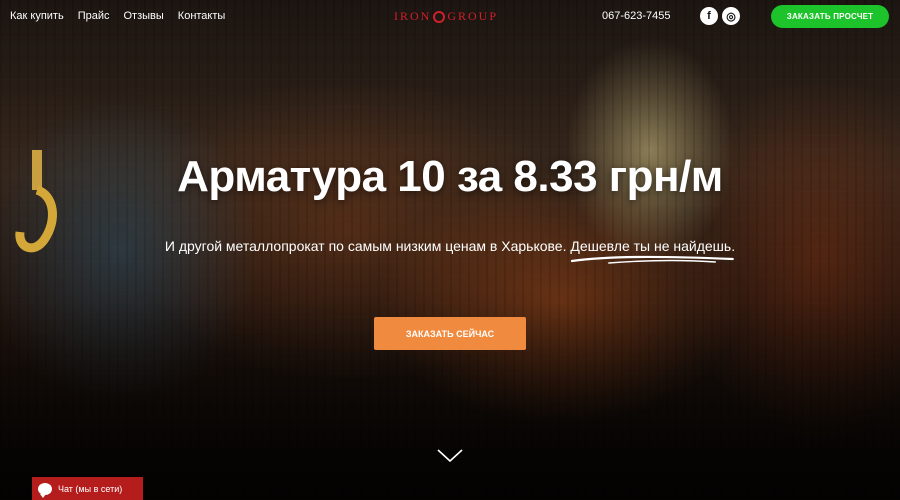  Describe the element at coordinates (653, 246) in the screenshot. I see `hero-subtitle-highlight: Дешевле ты не найдешь.` at that location.